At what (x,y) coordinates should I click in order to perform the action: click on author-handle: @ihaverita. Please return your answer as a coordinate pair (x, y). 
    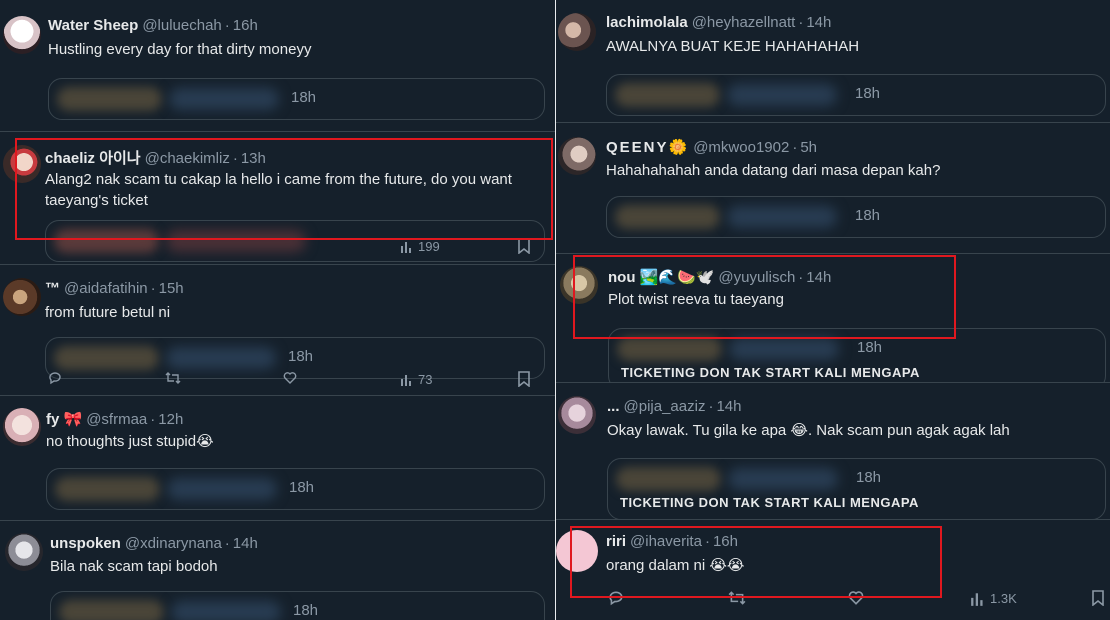
    Looking at the image, I should click on (666, 541).